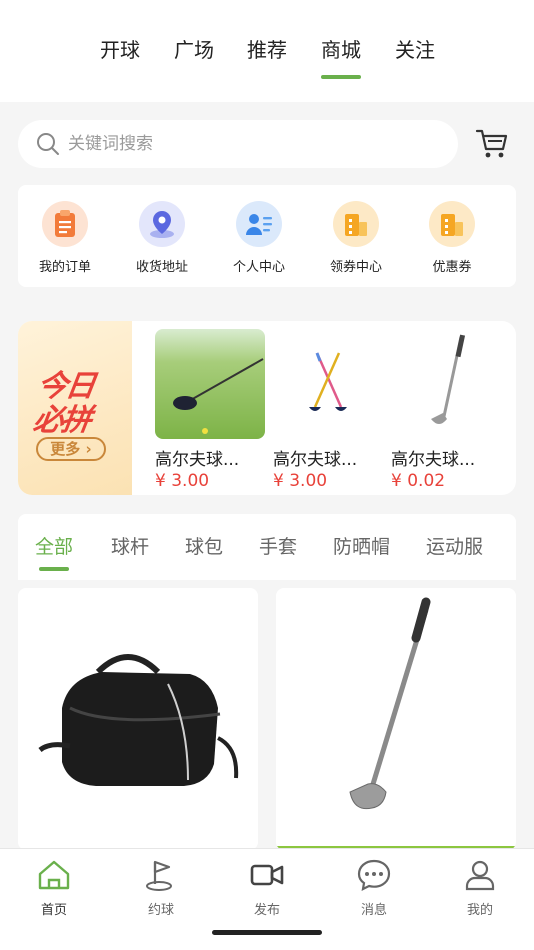 This screenshot has height=950, width=534. I want to click on quick-link-coupon-center: 领券中心, so click(356, 238).